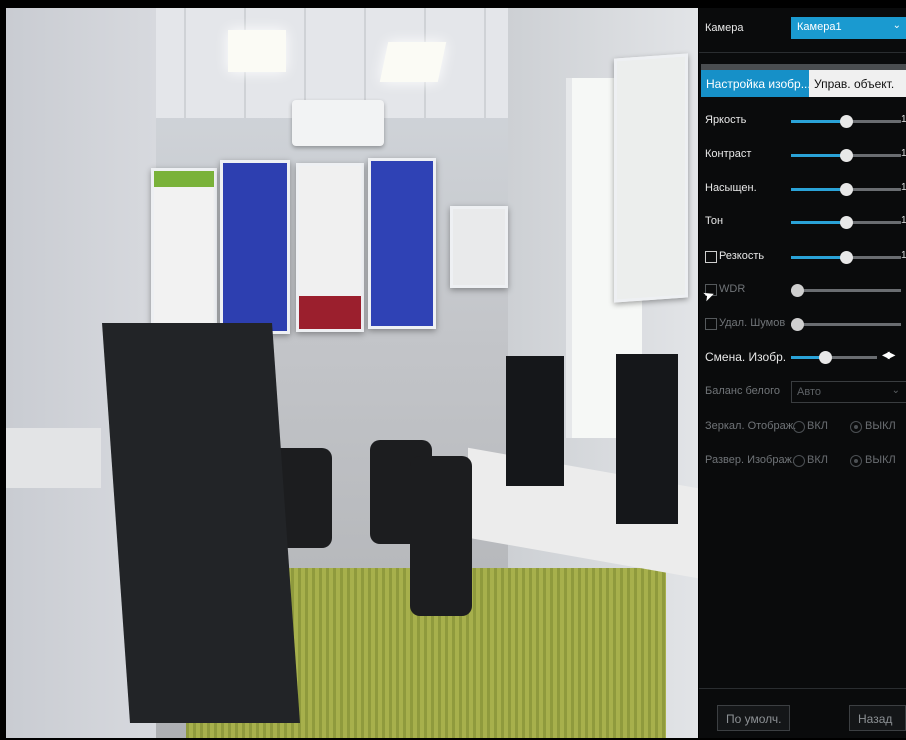  I want to click on mirror-label: Зеркал. Отображ., so click(751, 426).